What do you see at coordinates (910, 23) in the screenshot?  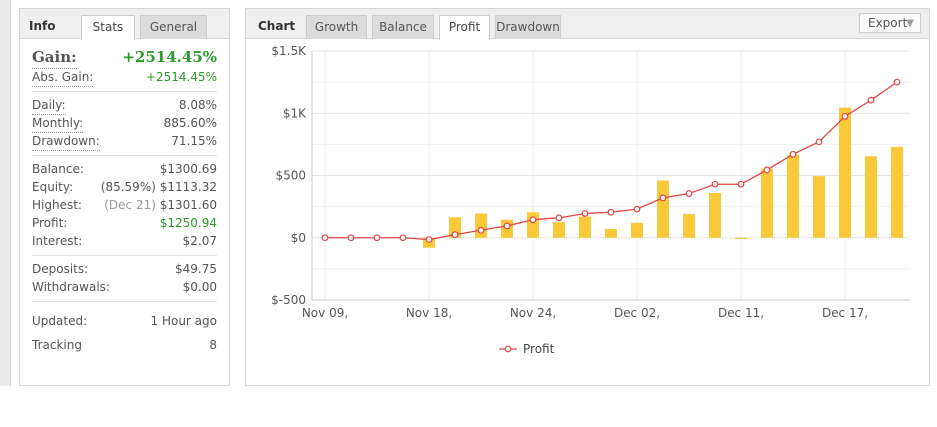 I see `caret-down-icon: ▼` at bounding box center [910, 23].